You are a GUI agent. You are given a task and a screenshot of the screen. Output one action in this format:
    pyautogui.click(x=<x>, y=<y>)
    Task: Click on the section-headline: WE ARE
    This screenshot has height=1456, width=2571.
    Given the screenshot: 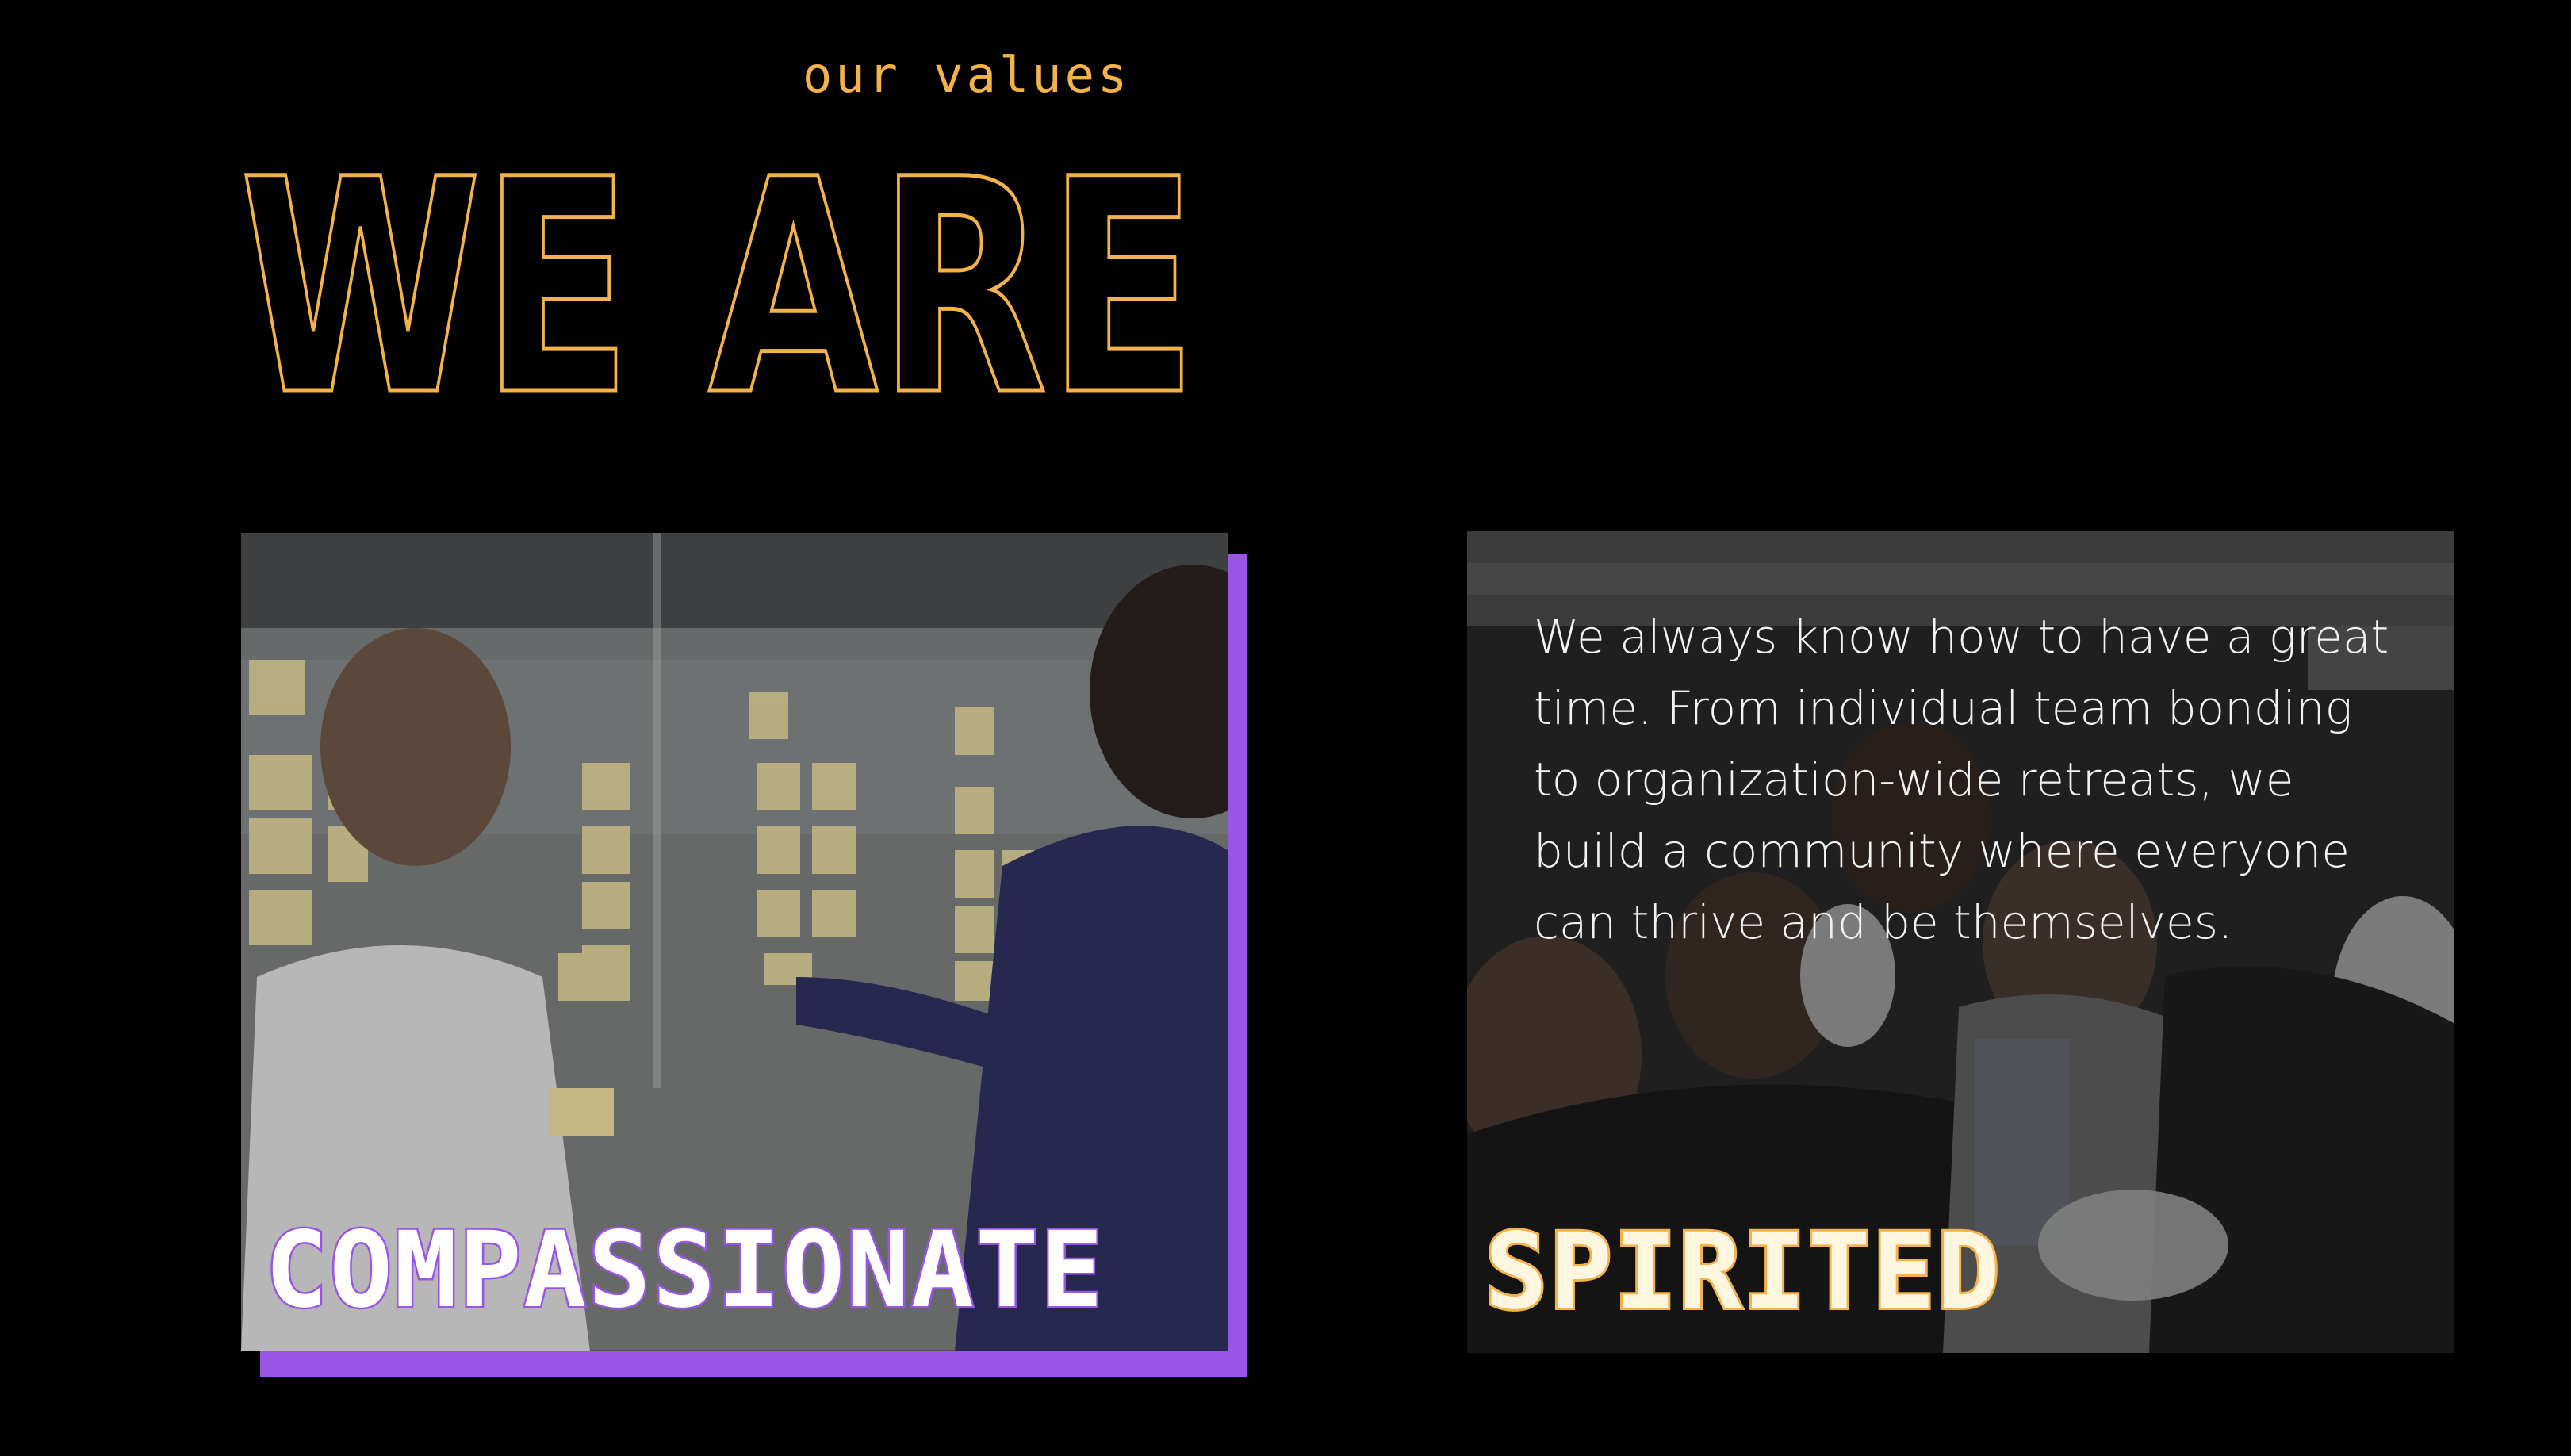 What is the action you would take?
    pyautogui.click(x=718, y=282)
    